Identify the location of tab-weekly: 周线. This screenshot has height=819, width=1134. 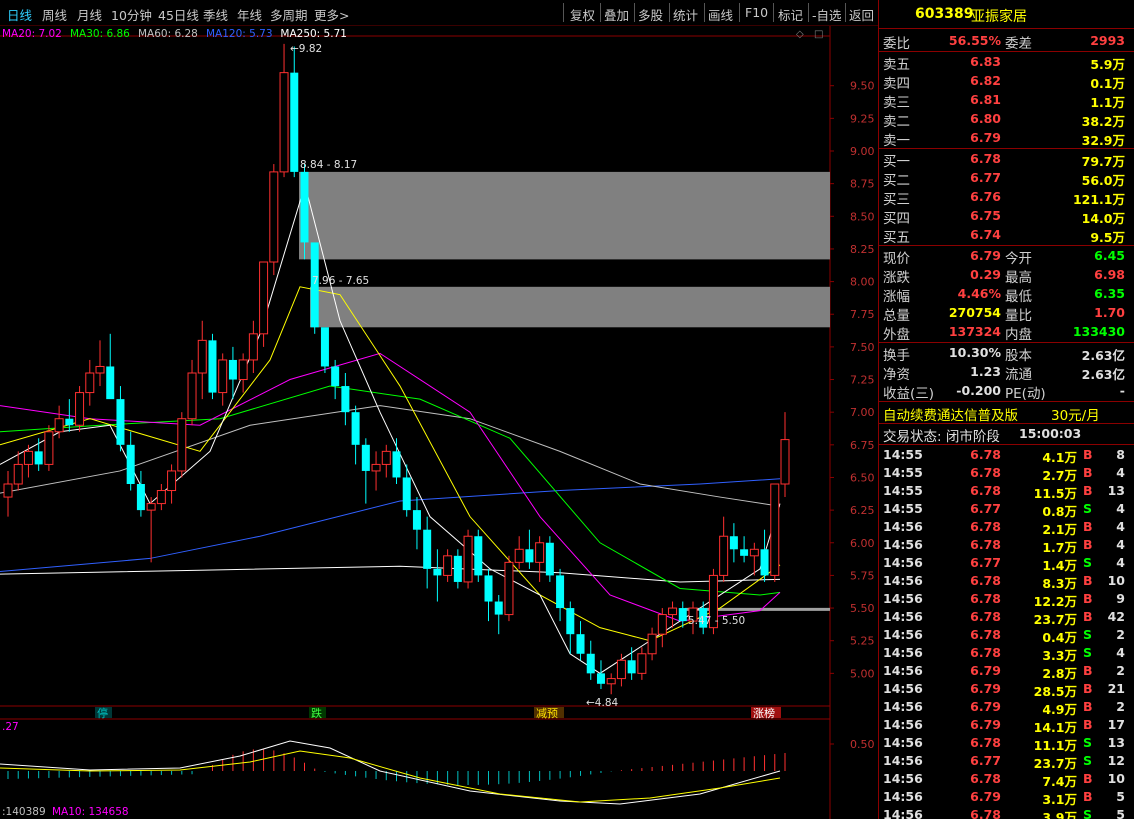
(54, 14).